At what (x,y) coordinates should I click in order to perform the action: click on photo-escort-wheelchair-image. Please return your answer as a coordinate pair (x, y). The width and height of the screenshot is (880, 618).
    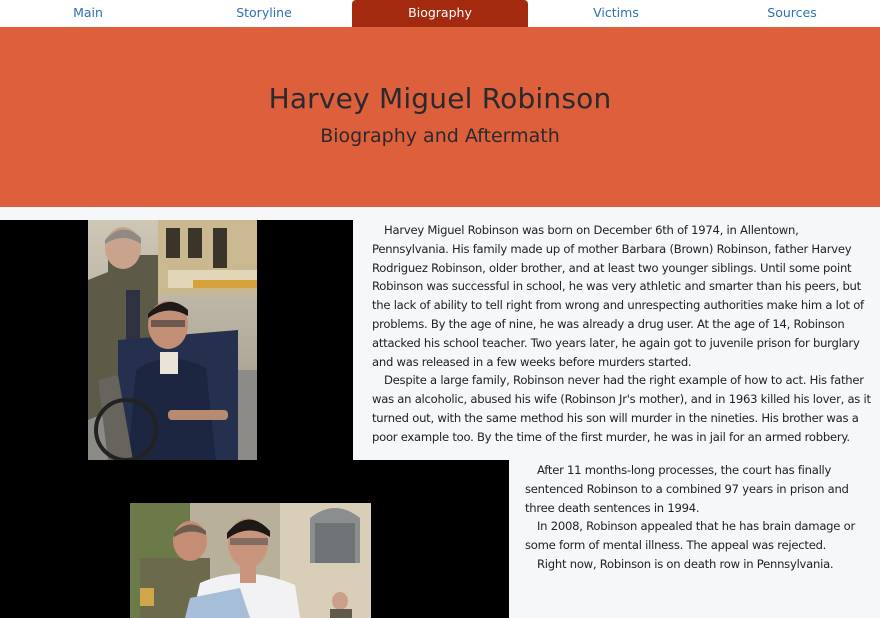
    Looking at the image, I should click on (172, 340).